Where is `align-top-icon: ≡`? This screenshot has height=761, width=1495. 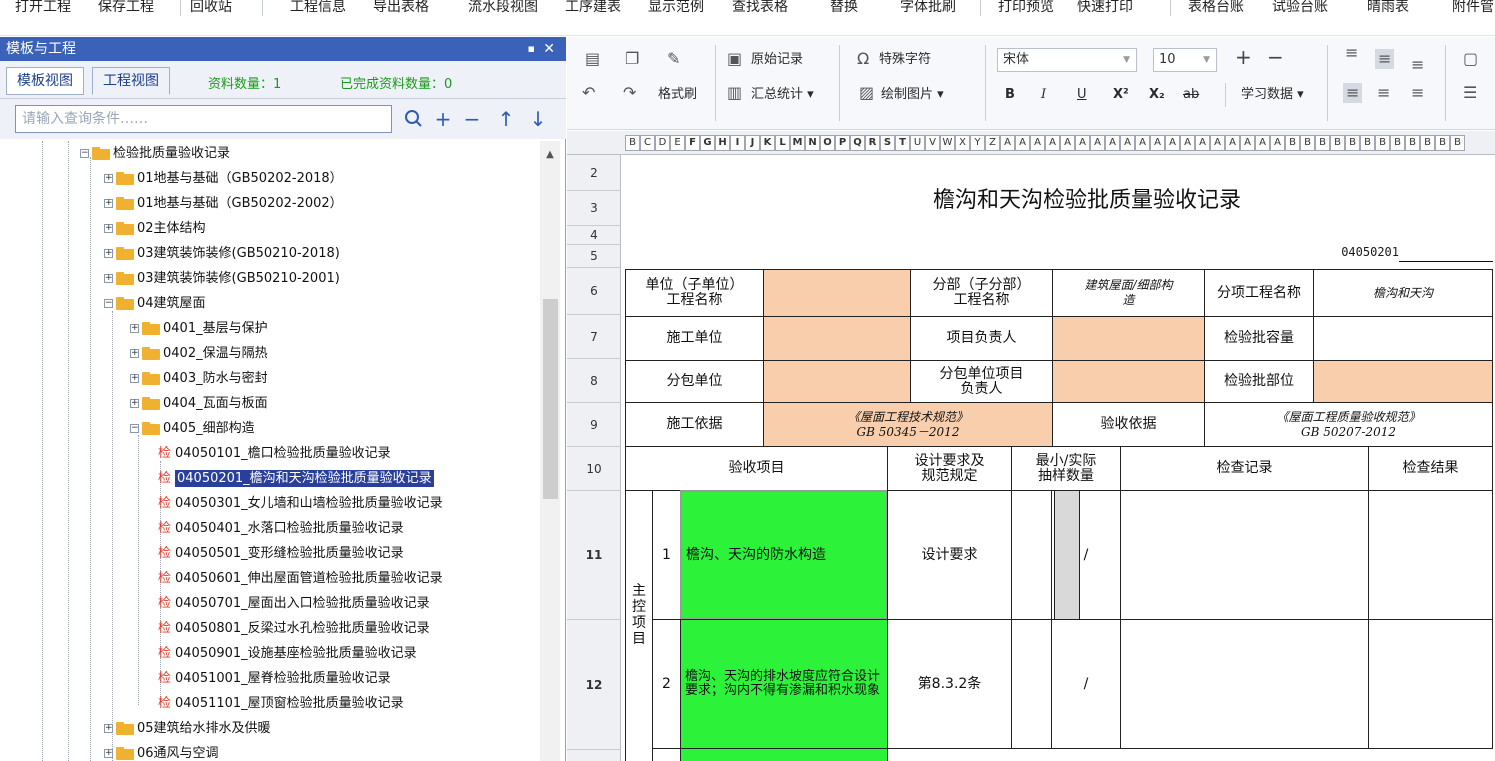
align-top-icon: ≡ is located at coordinates (1351, 53).